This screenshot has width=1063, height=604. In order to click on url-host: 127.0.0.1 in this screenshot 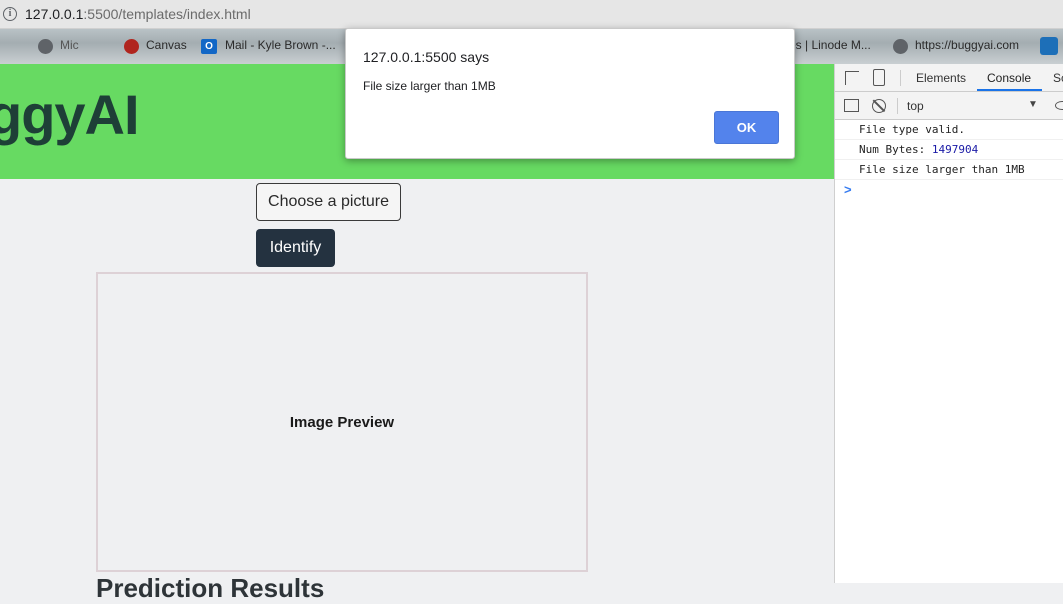, I will do `click(54, 14)`.